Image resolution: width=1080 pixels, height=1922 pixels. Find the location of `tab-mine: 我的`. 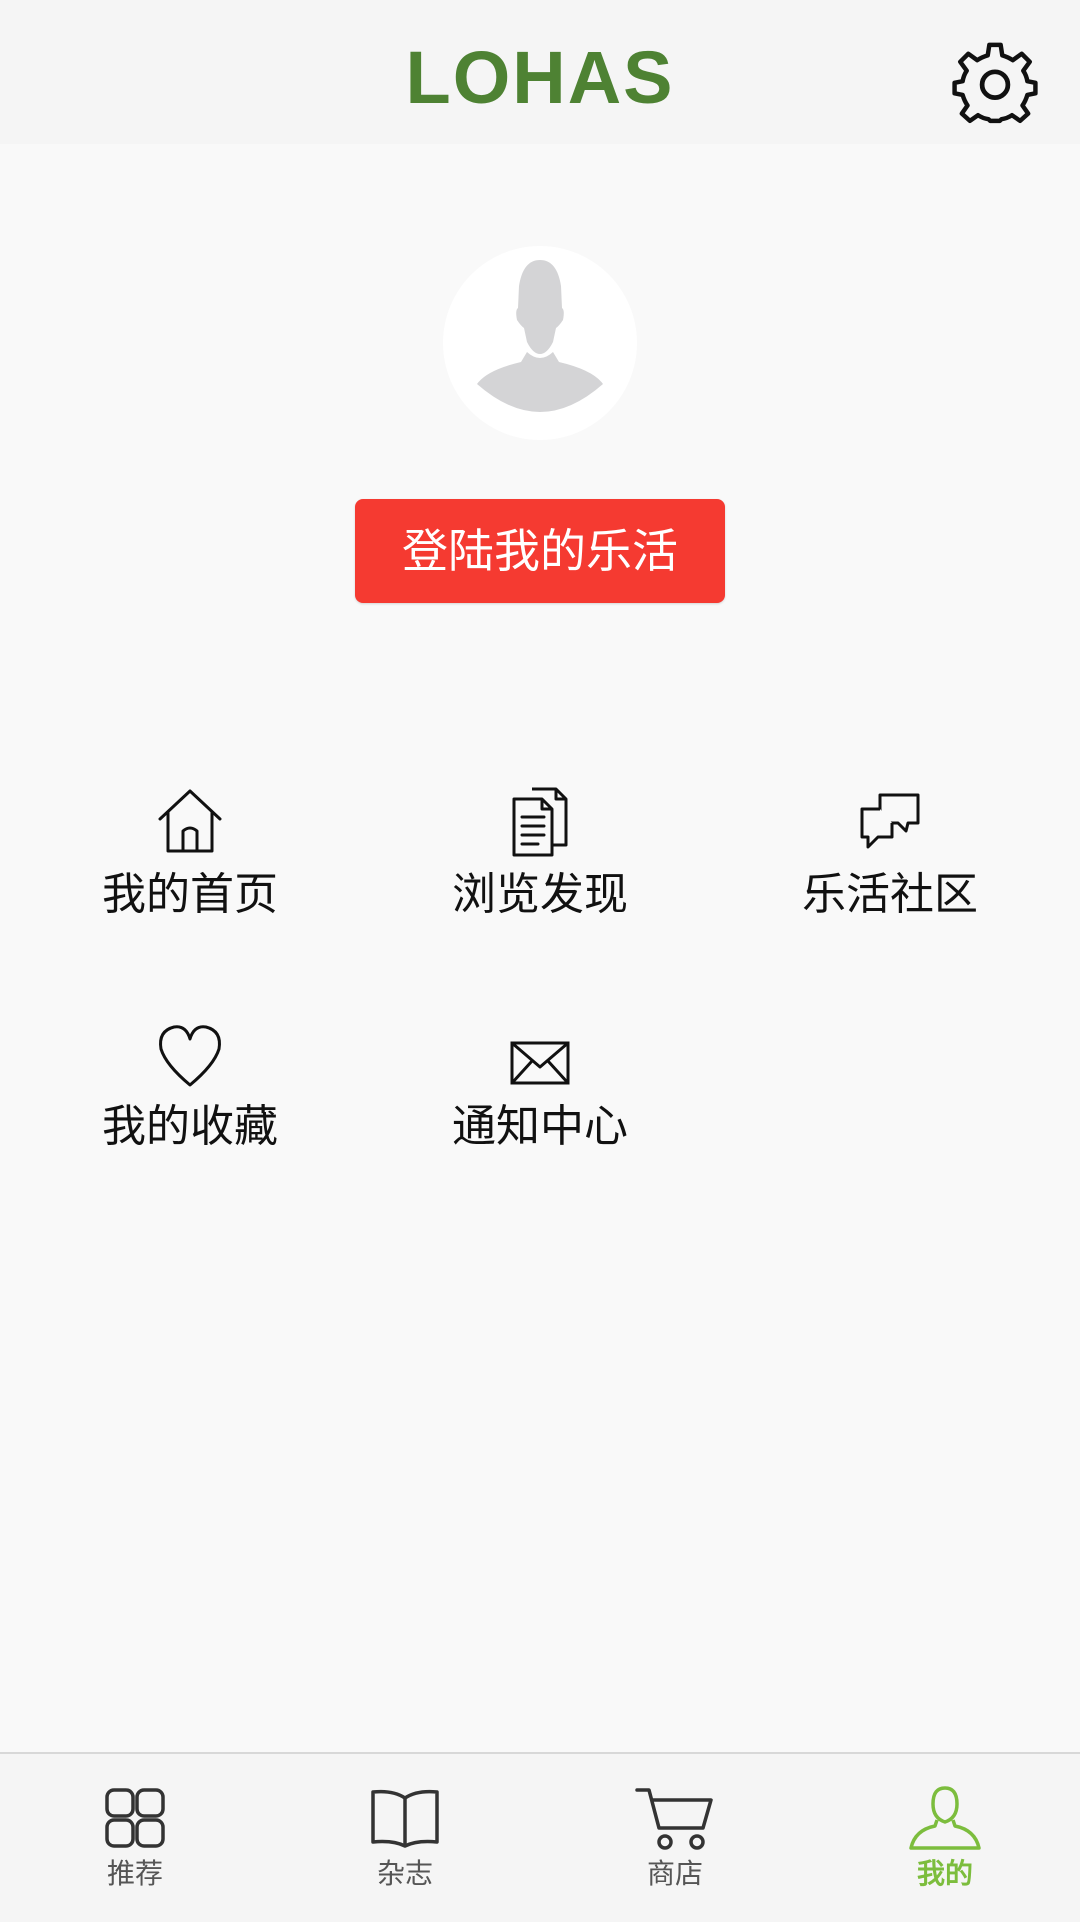

tab-mine: 我的 is located at coordinates (945, 1838).